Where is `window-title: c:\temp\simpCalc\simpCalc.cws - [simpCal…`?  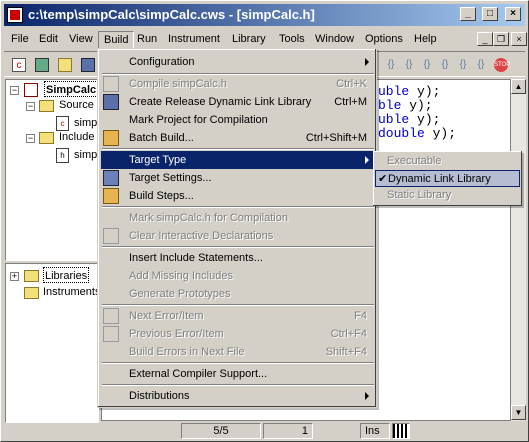
window-title: c:\temp\simpCalc\simpCalc.cws - [simpCal… is located at coordinates (171, 14).